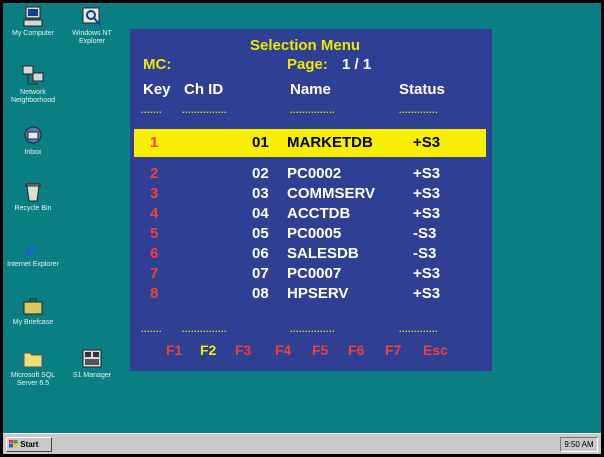 The width and height of the screenshot is (604, 457). Describe the element at coordinates (204, 89) in the screenshot. I see `header-chid: Ch ID` at that location.